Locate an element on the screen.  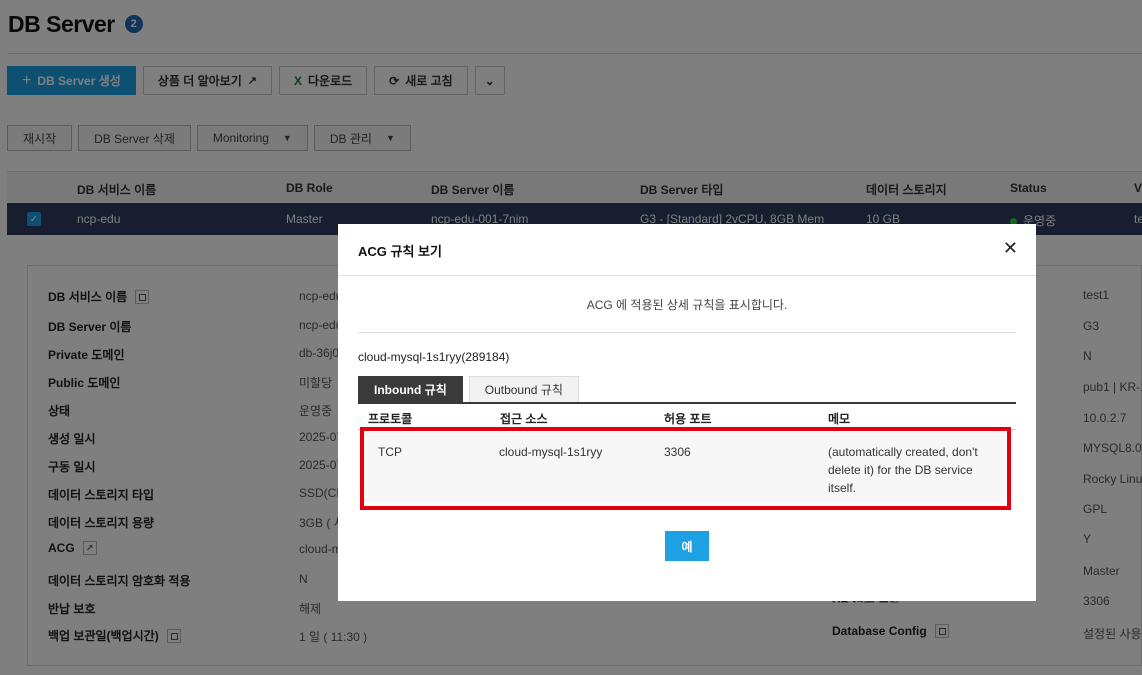
column-header: 프로토콜 is located at coordinates (390, 419).